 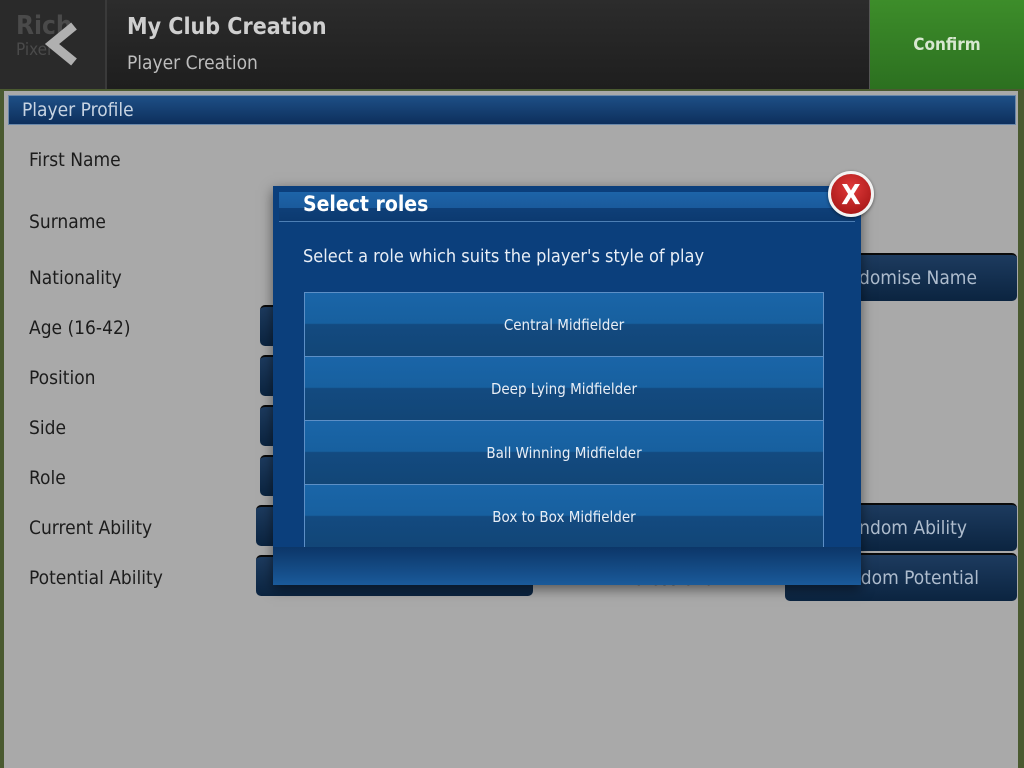 I want to click on role-option: Deep Lying Midfielder, so click(x=564, y=388).